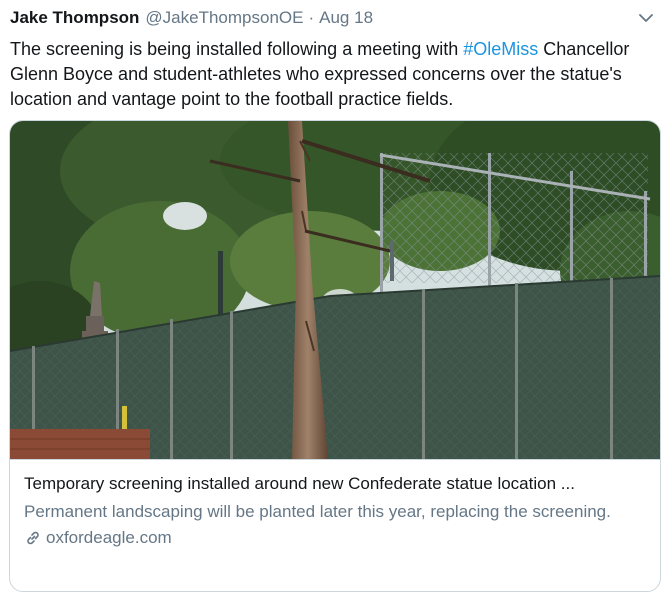  Describe the element at coordinates (109, 538) in the screenshot. I see `card-domain: oxfordeagle.com` at that location.